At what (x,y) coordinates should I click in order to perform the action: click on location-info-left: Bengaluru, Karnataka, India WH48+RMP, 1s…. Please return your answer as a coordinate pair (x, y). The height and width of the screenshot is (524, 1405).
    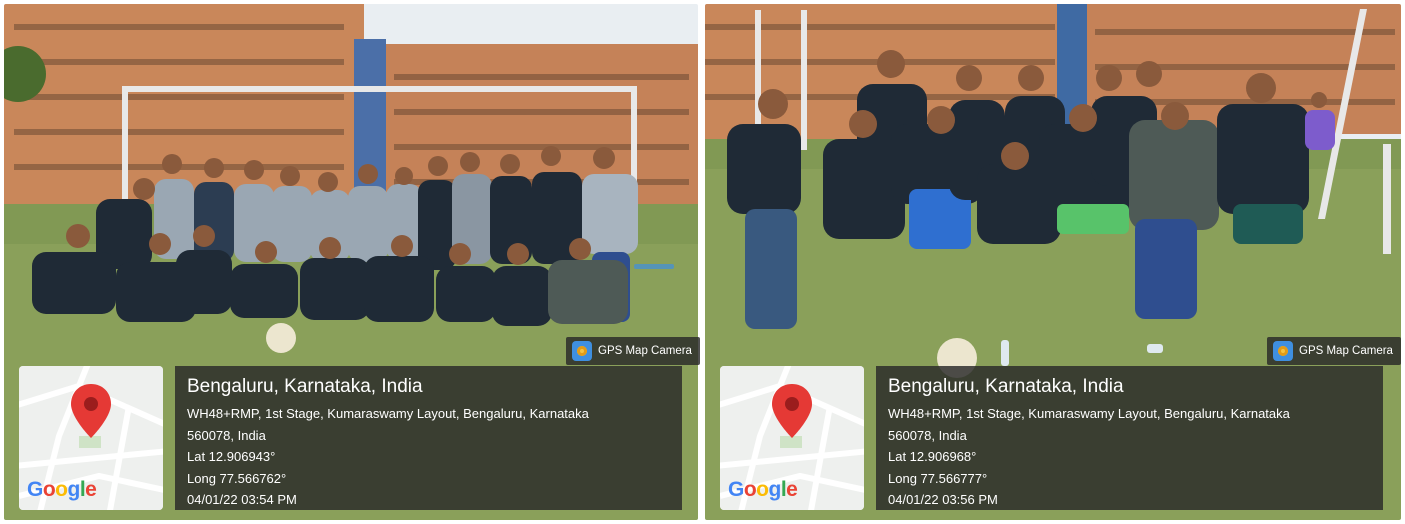
    Looking at the image, I should click on (428, 438).